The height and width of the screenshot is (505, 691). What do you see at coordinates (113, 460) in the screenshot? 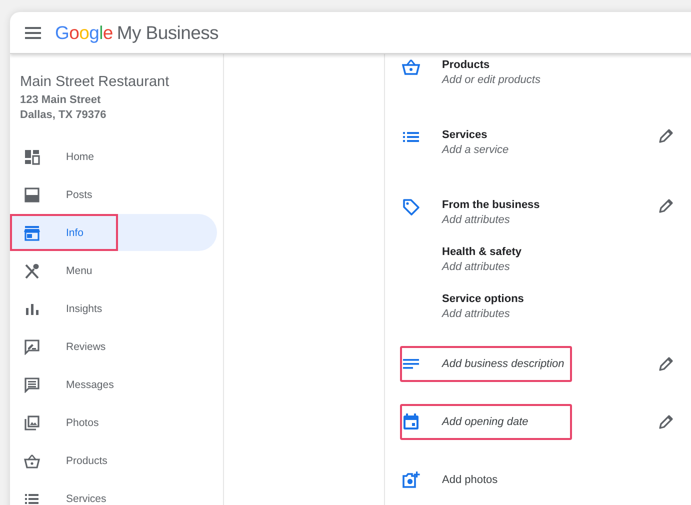
I see `sidebar-item: Products` at bounding box center [113, 460].